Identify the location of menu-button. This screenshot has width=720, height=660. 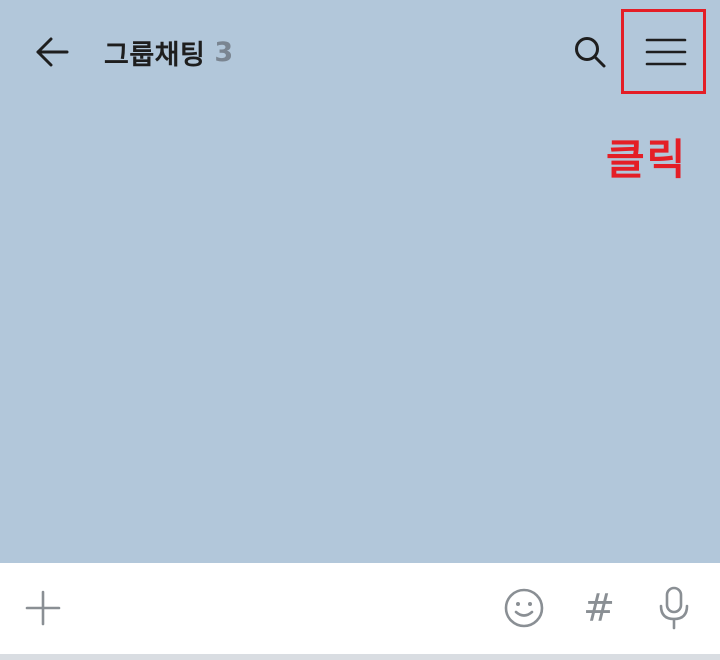
(666, 52).